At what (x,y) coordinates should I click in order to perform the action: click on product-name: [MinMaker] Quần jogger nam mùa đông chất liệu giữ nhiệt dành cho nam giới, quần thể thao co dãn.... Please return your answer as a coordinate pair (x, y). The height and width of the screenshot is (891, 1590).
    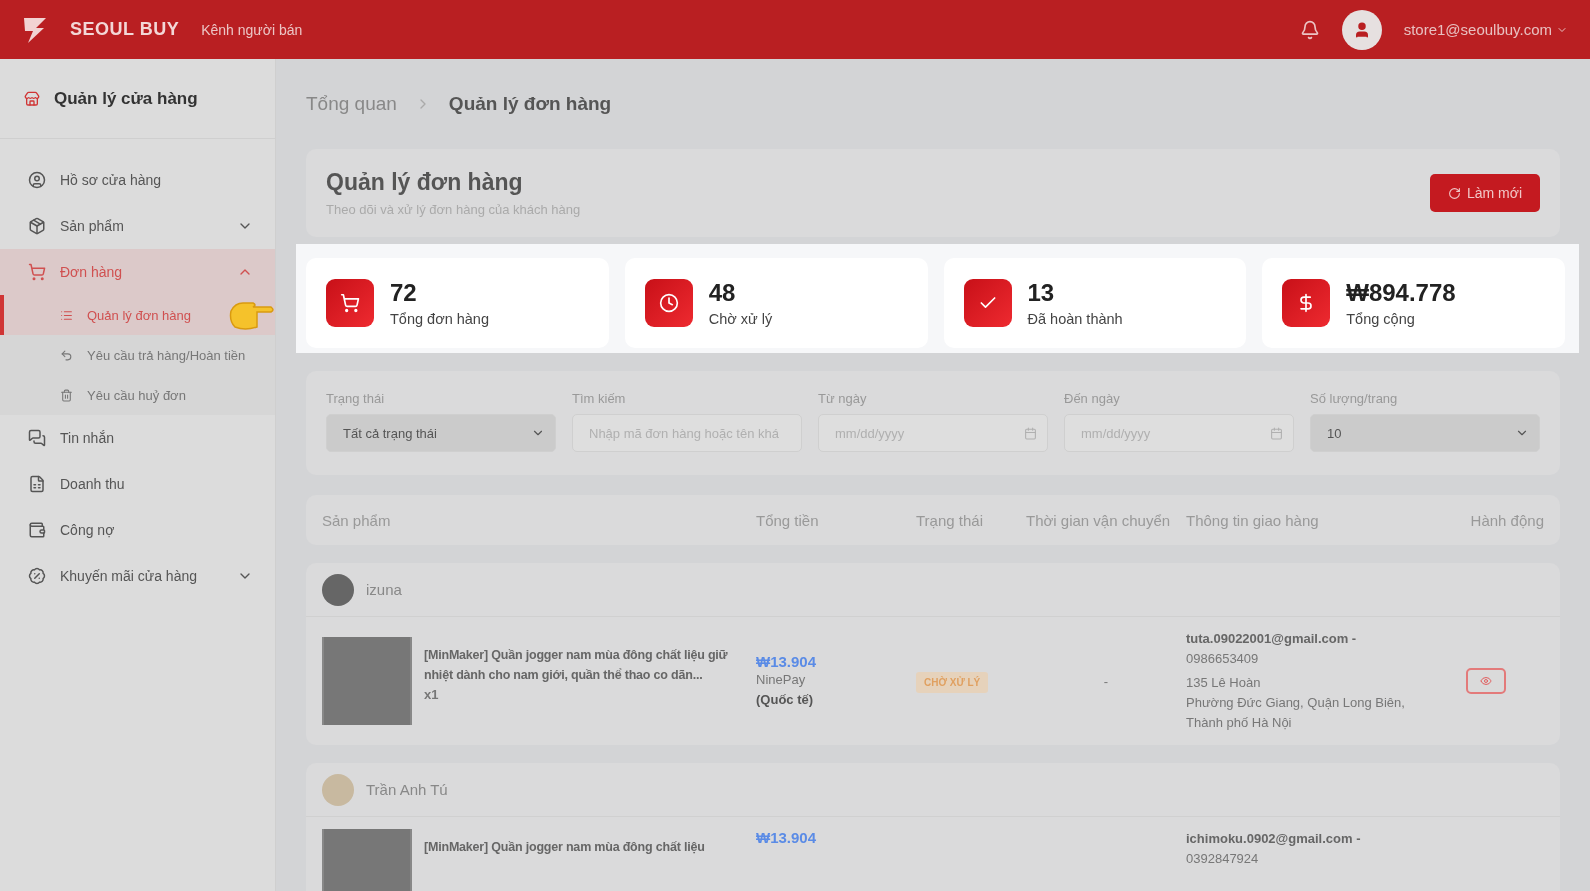
    Looking at the image, I should click on (576, 665).